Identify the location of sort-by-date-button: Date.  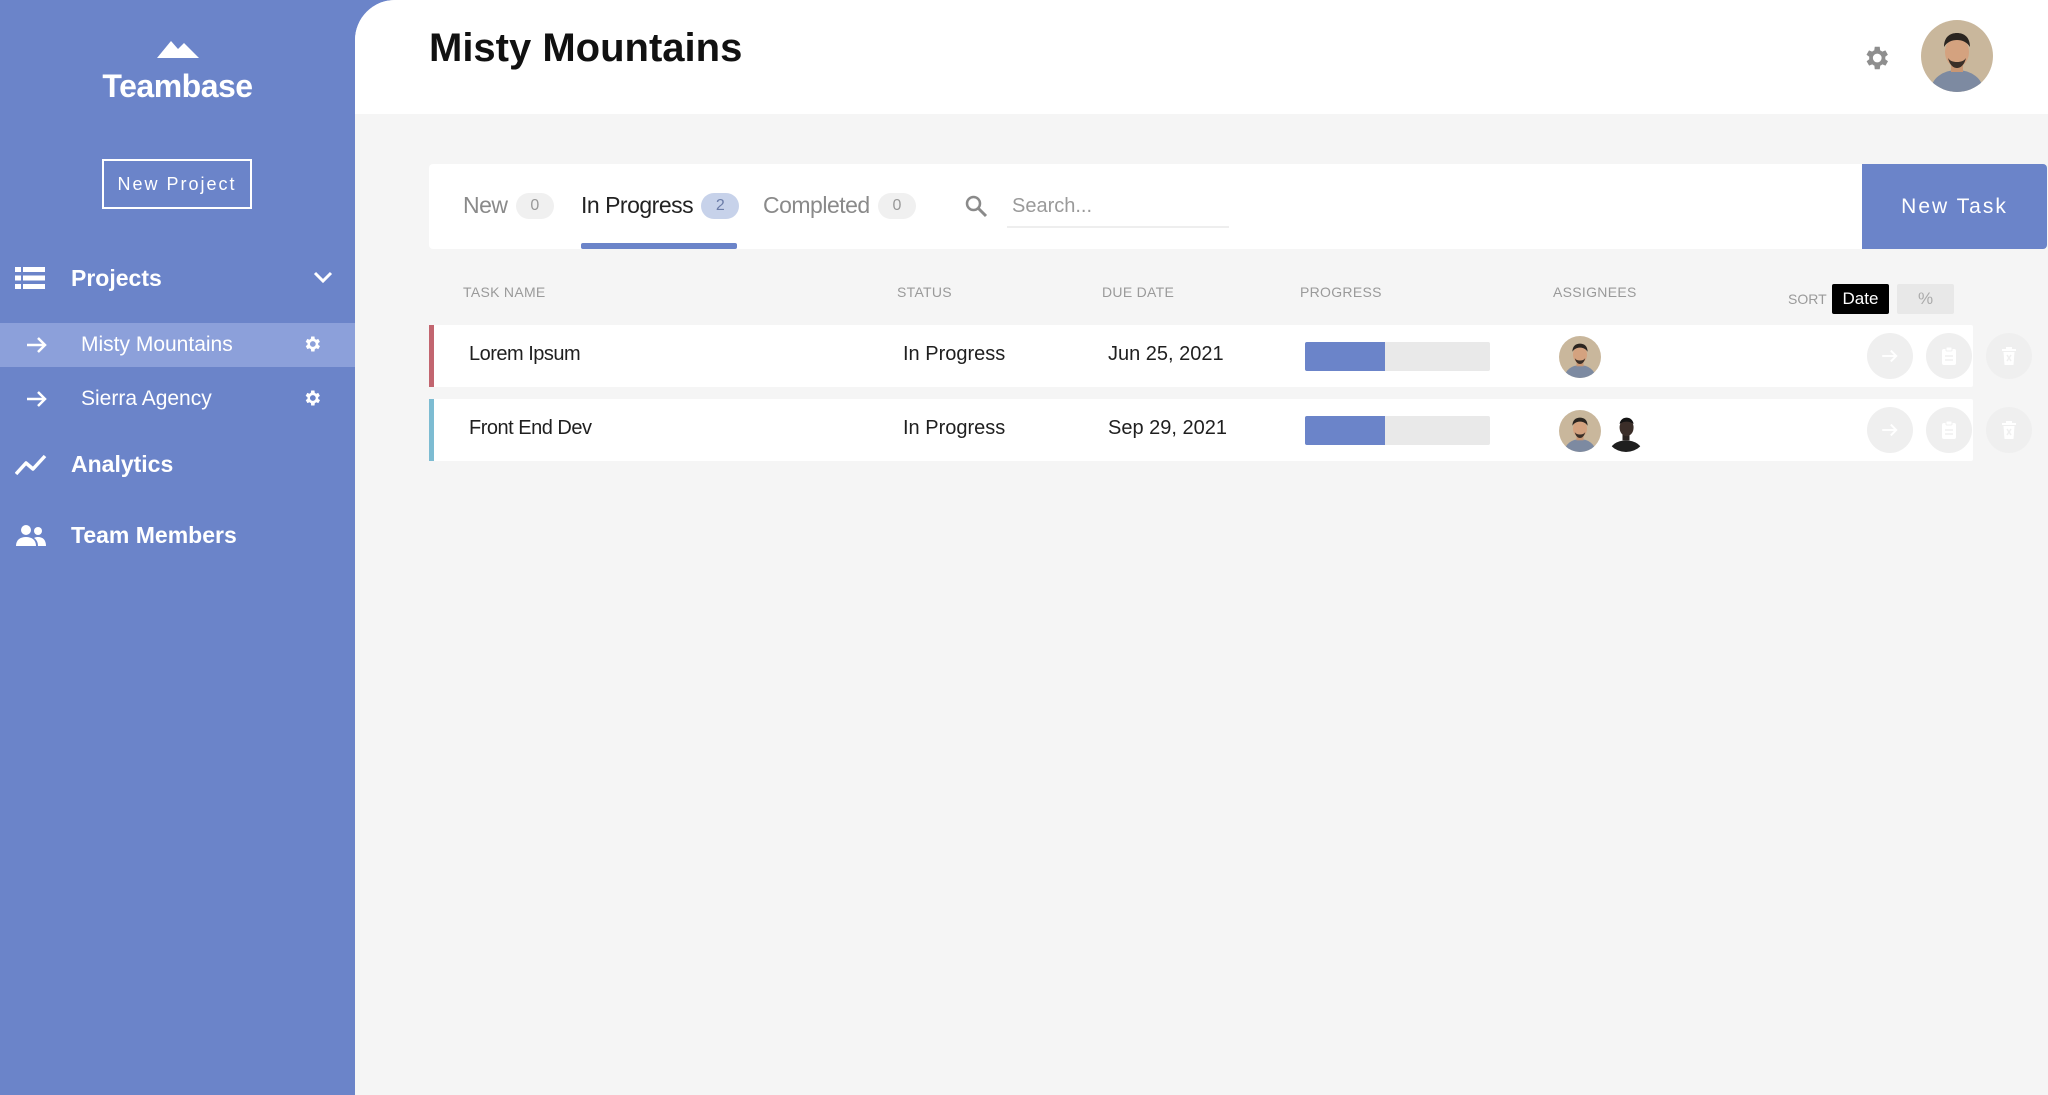
(1860, 299).